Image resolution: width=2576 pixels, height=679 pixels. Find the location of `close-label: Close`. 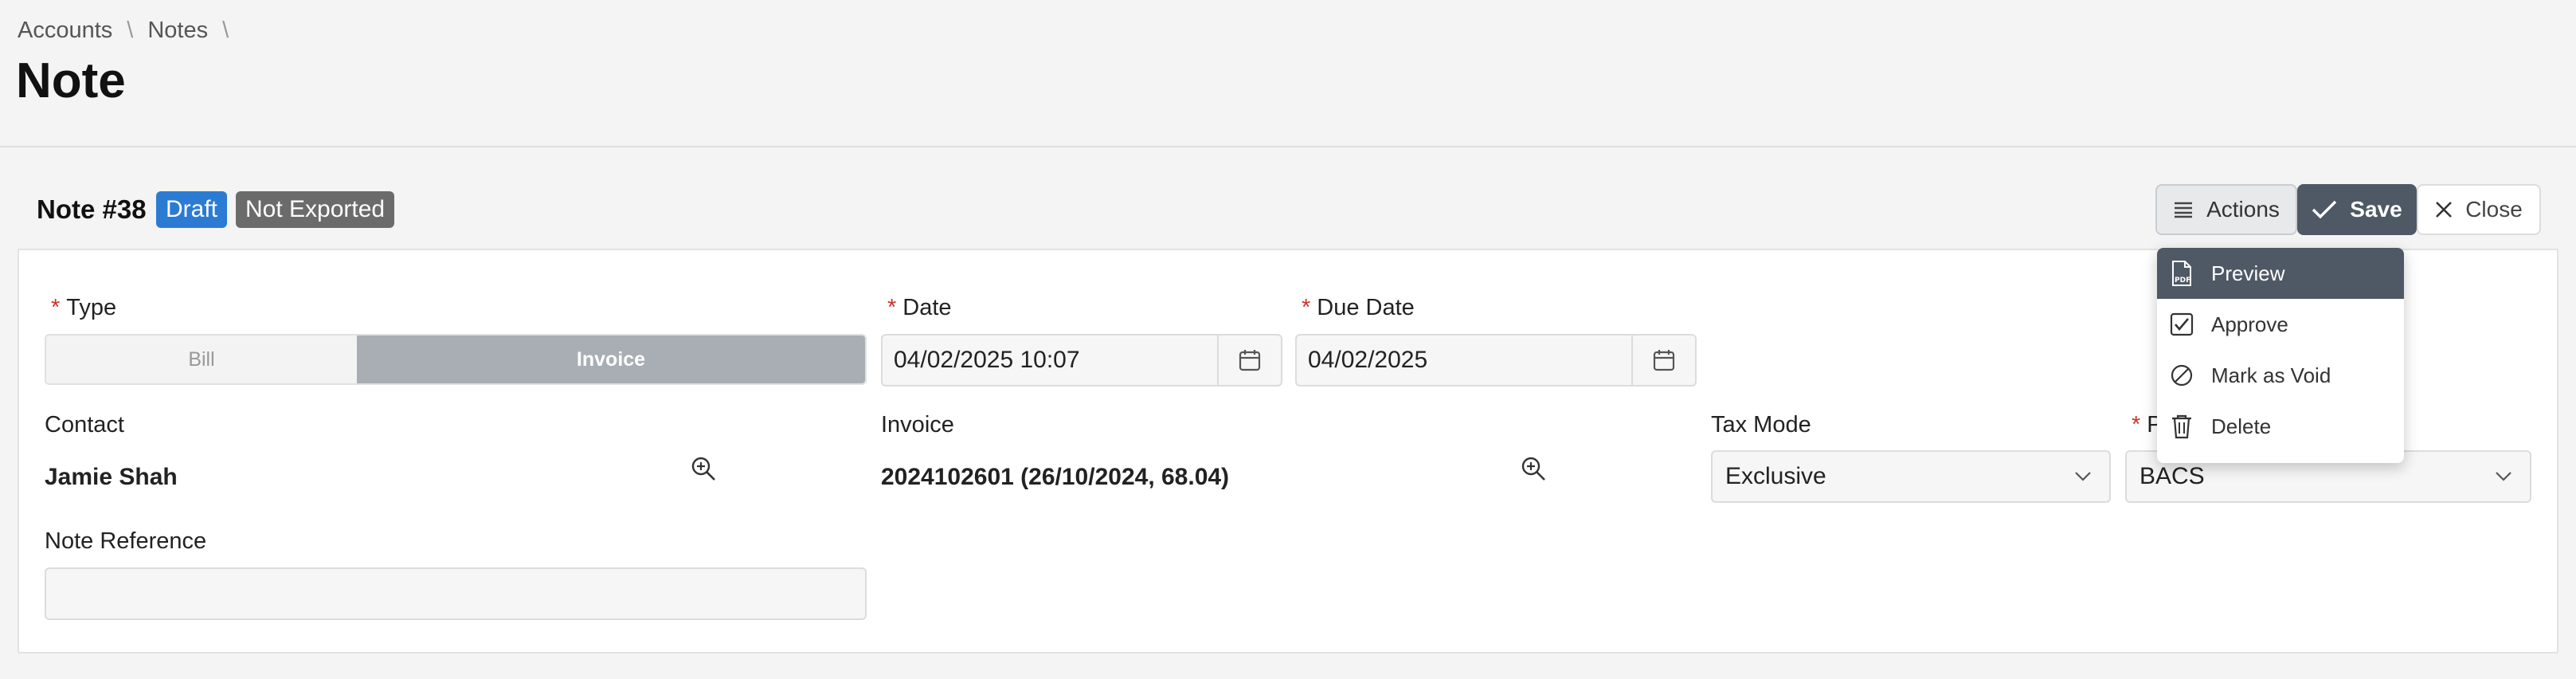

close-label: Close is located at coordinates (2494, 209).